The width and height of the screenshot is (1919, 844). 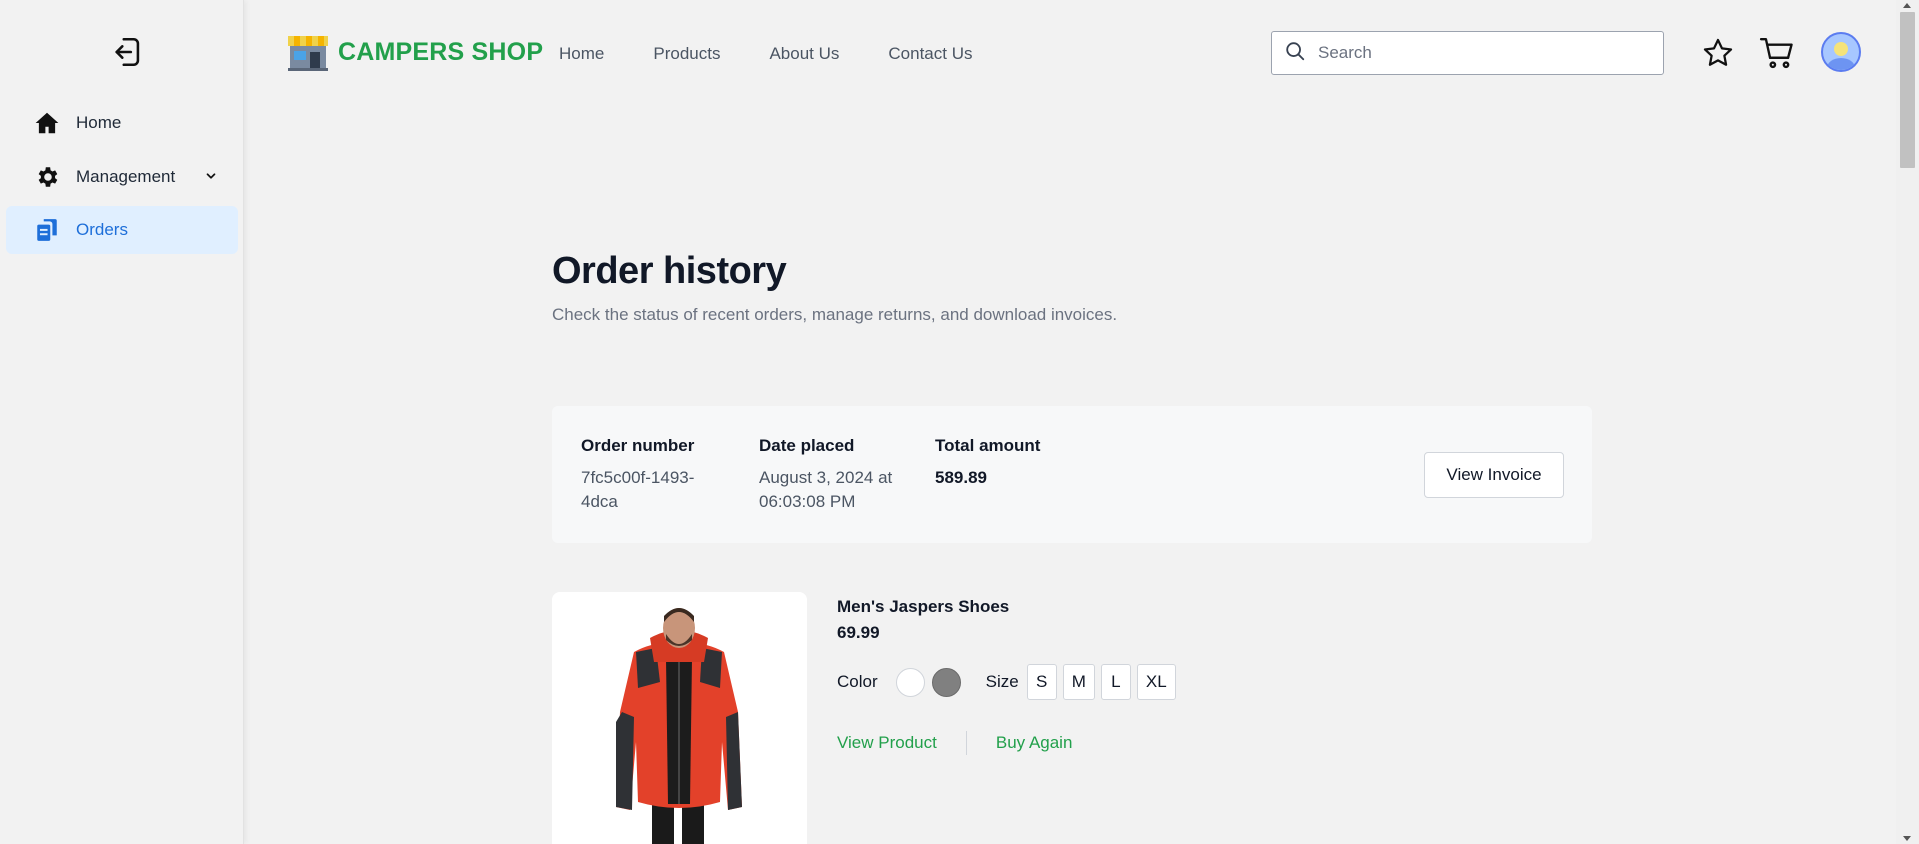 I want to click on sidebar-item-orders: Orders, so click(x=122, y=230).